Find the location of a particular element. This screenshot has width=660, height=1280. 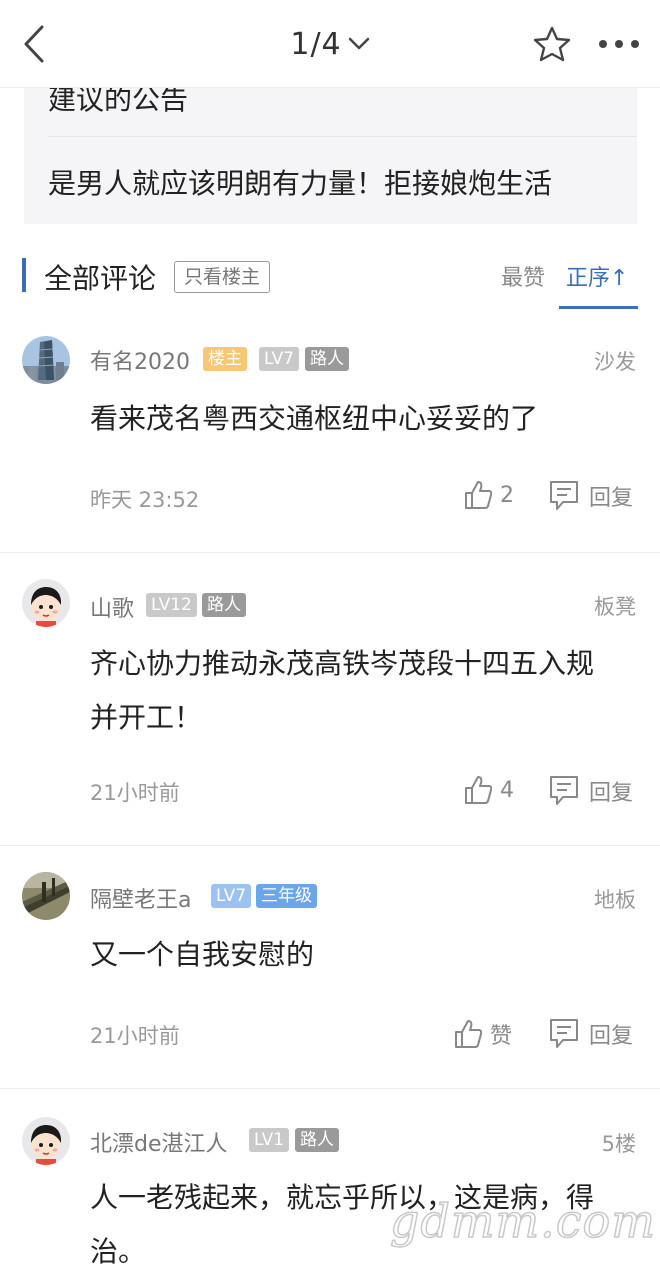

comment-text: 又一个自我安慰的 is located at coordinates (202, 954).